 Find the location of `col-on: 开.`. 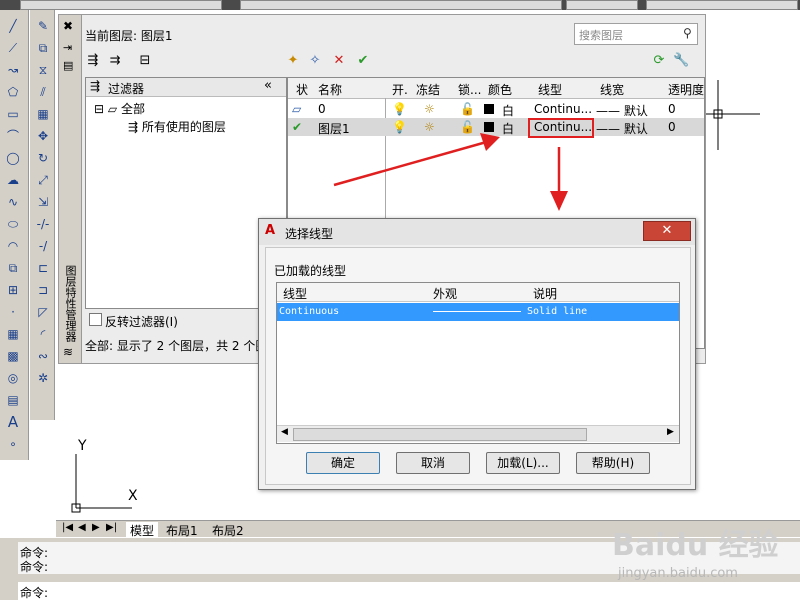

col-on: 开. is located at coordinates (400, 89).